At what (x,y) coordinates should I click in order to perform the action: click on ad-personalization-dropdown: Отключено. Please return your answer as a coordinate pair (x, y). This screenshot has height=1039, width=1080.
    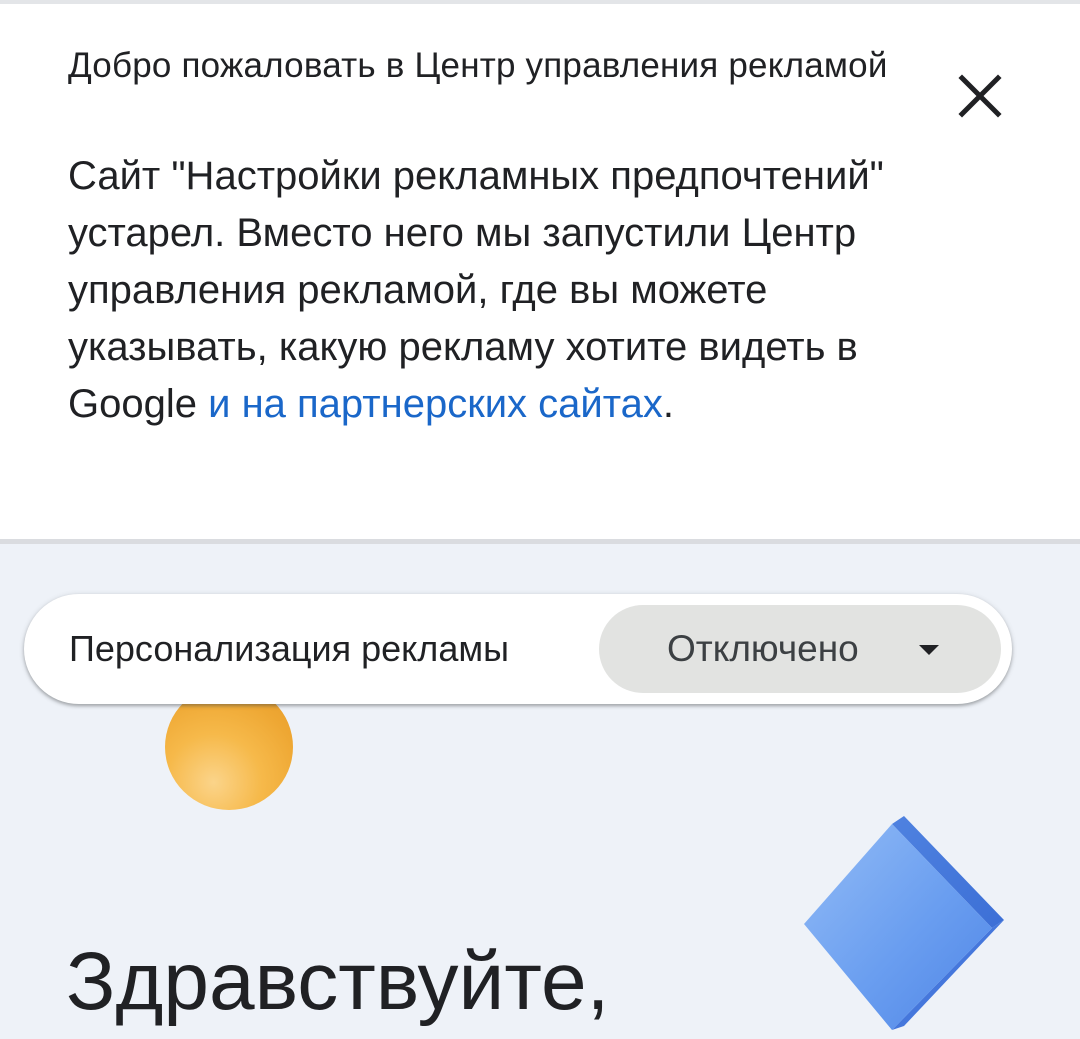
    Looking at the image, I should click on (800, 649).